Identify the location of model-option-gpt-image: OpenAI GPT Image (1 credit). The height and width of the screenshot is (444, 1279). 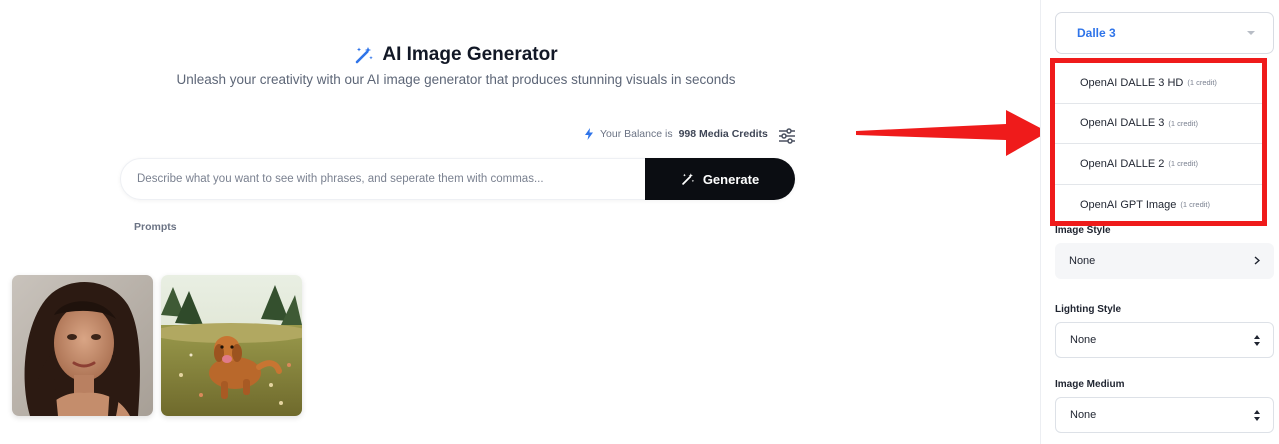
(1158, 205).